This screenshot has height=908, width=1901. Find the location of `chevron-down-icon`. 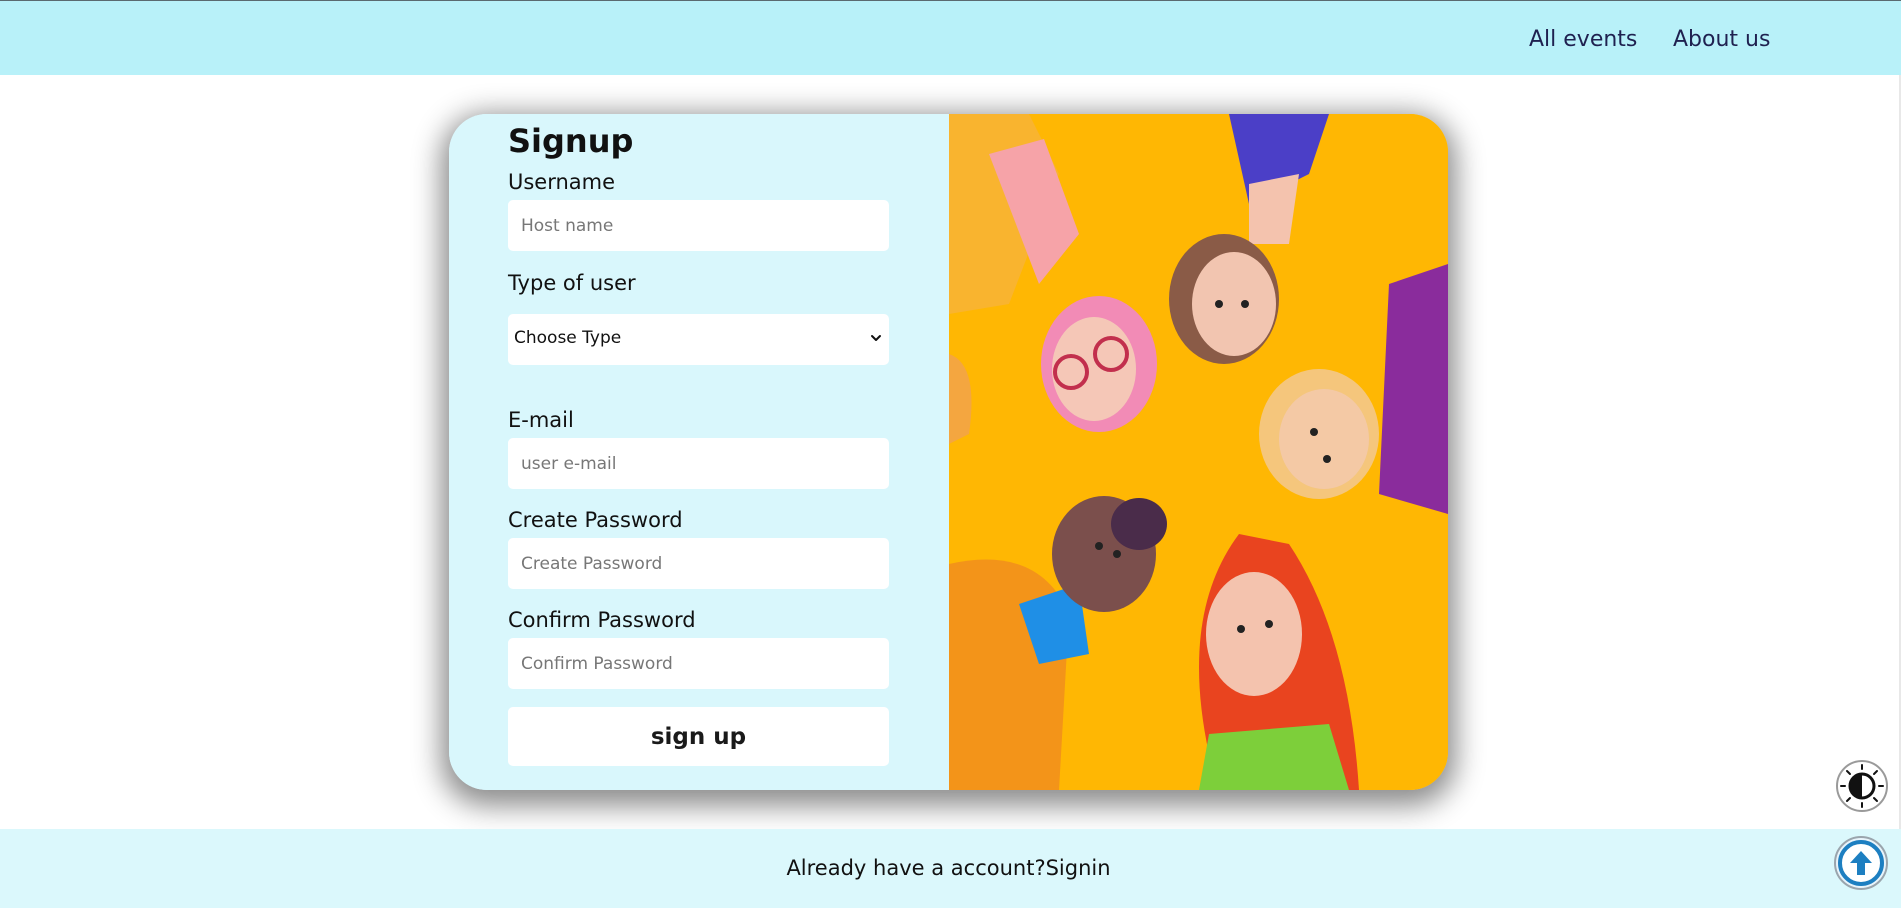

chevron-down-icon is located at coordinates (876, 338).